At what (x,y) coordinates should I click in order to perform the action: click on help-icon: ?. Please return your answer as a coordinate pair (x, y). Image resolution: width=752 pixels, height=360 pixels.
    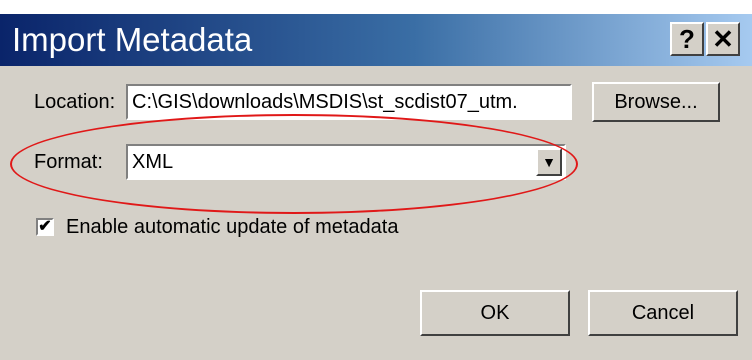
    Looking at the image, I should click on (687, 39).